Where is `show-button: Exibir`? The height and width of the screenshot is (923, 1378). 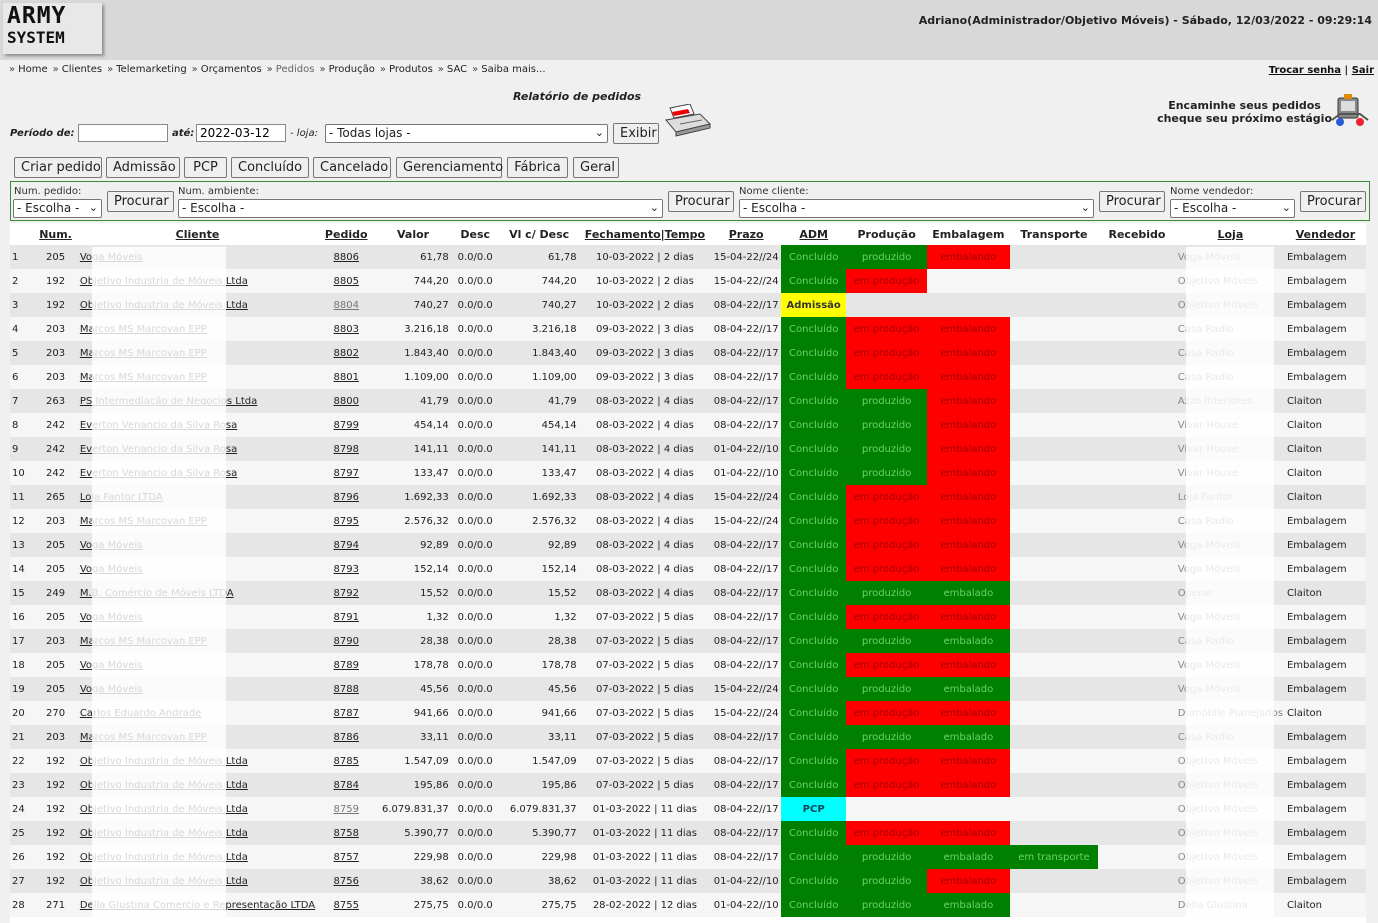
show-button: Exibir is located at coordinates (636, 133).